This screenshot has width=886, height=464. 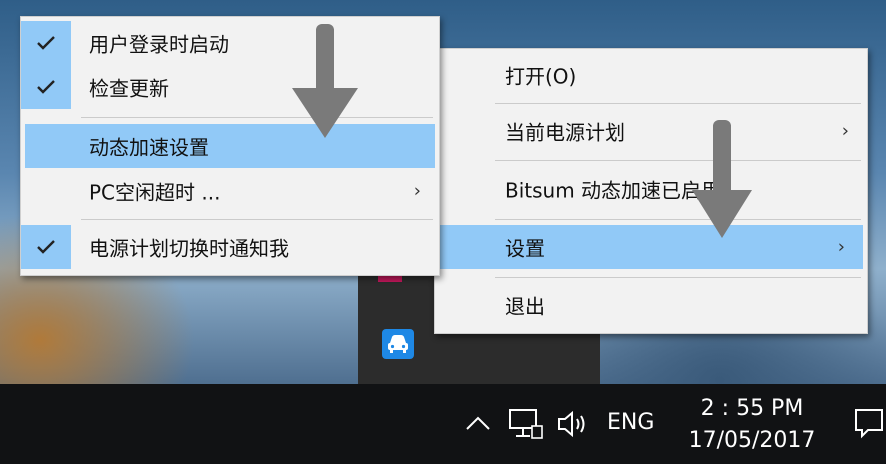 I want to click on menu-item-boost-status: Bitsum 动态加速已启用, so click(x=651, y=189).